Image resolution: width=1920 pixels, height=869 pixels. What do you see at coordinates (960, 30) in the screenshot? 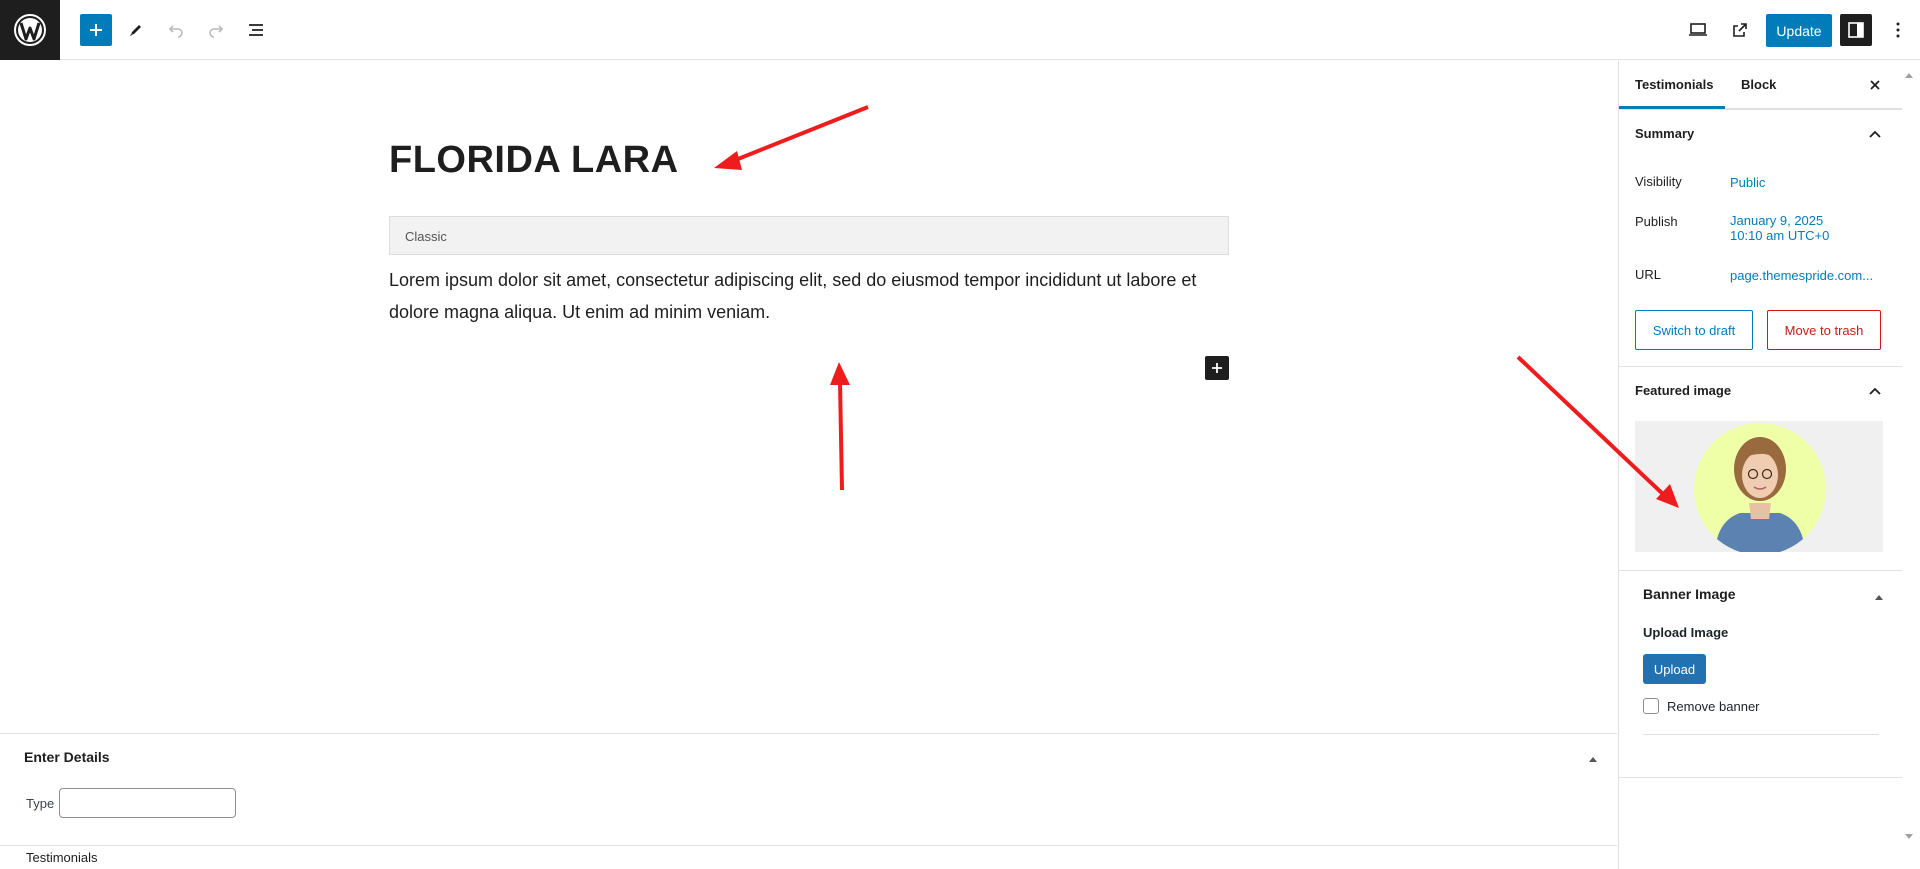
I see `editor-toolbar: Update` at bounding box center [960, 30].